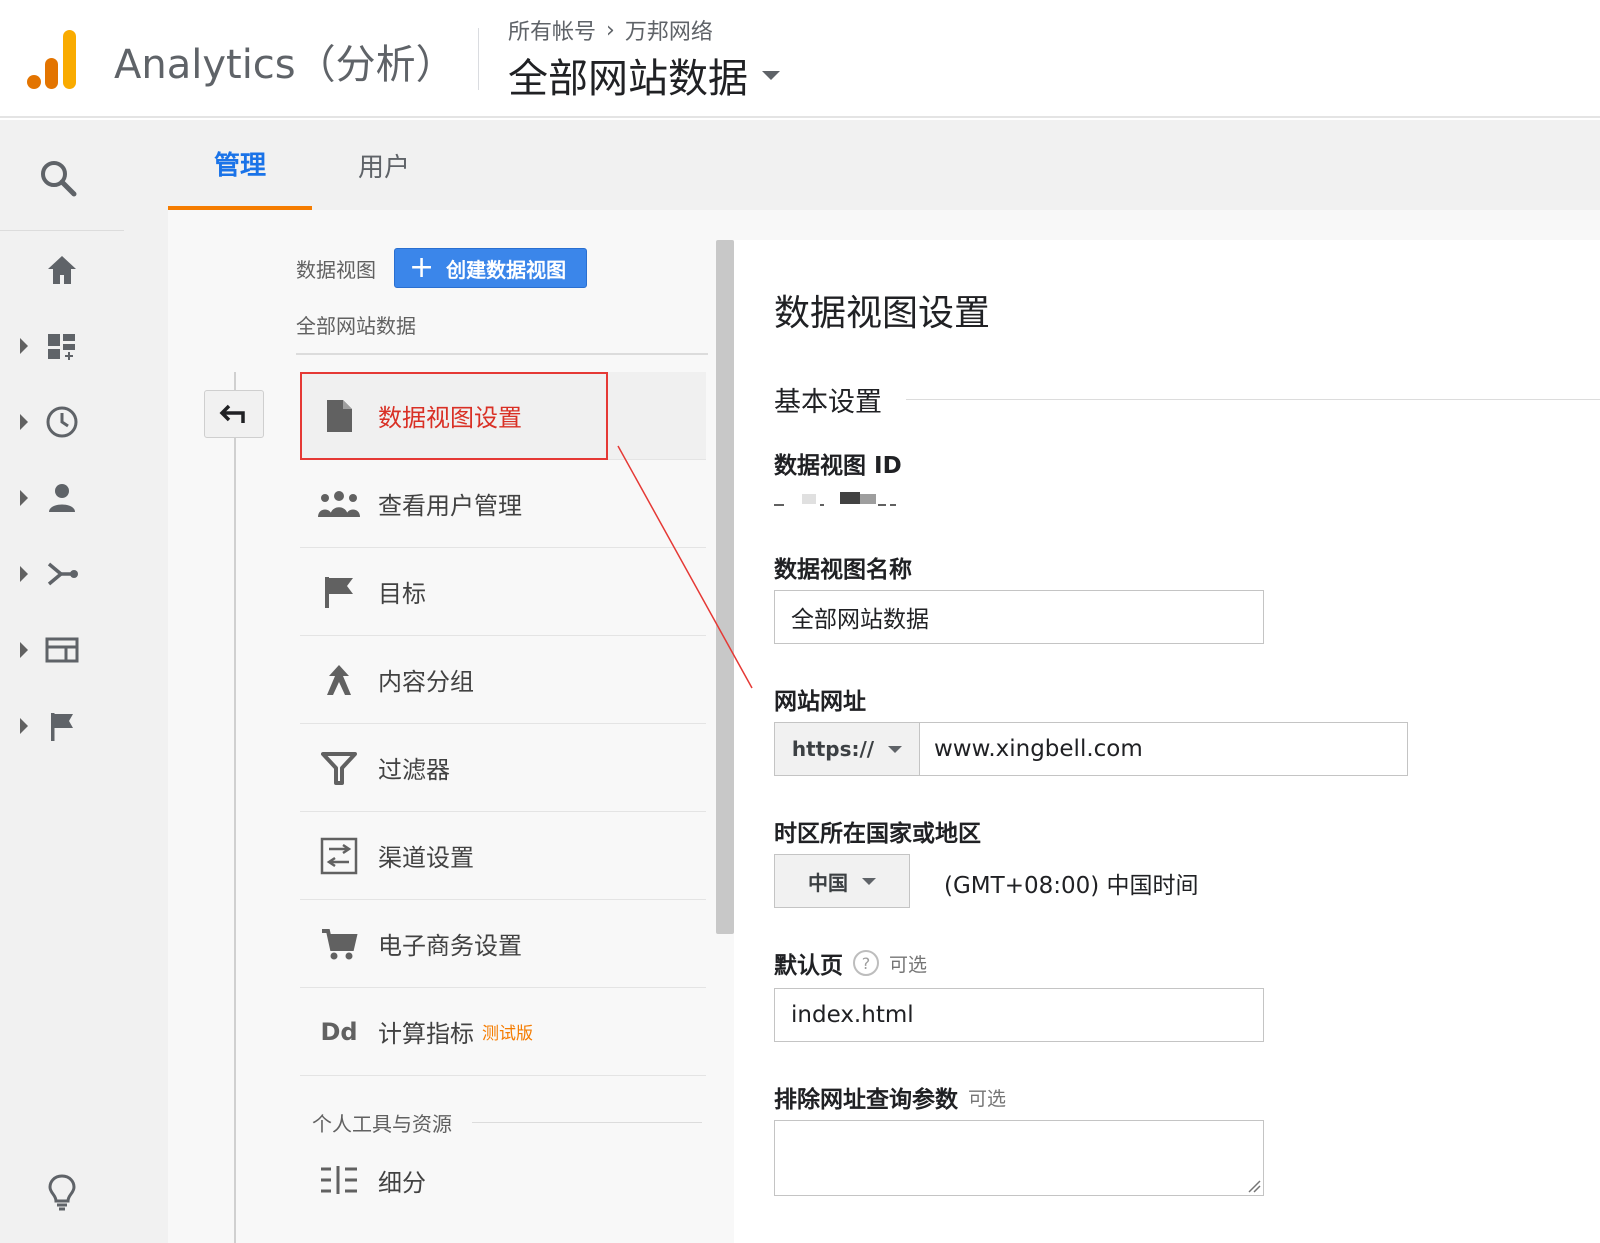 This screenshot has height=1243, width=1600. What do you see at coordinates (838, 466) in the screenshot?
I see `view-id-label: 数据视图 ID` at bounding box center [838, 466].